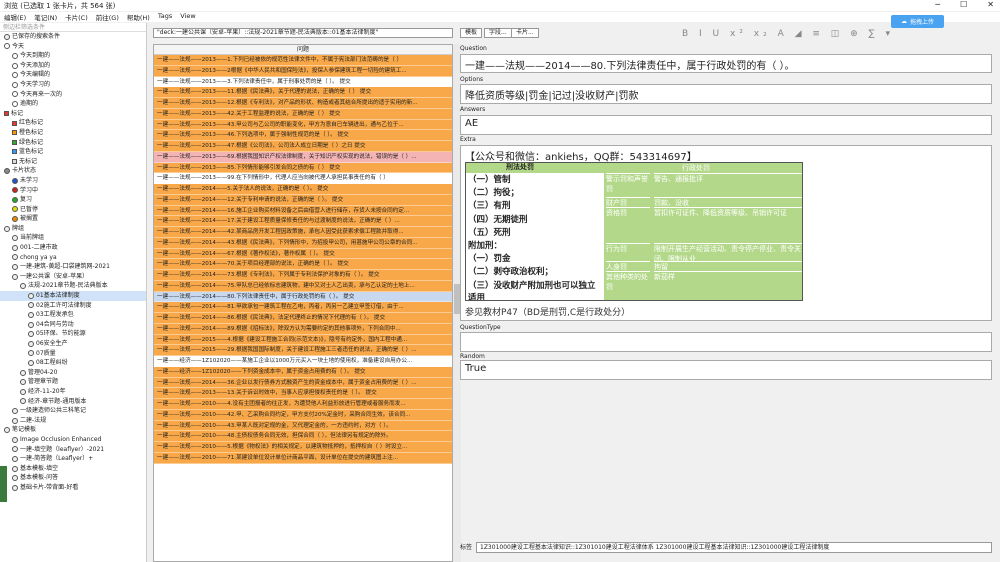 The image size is (1000, 562). What do you see at coordinates (73, 248) in the screenshot?
I see `sidebar-item: 001-二建市政` at bounding box center [73, 248].